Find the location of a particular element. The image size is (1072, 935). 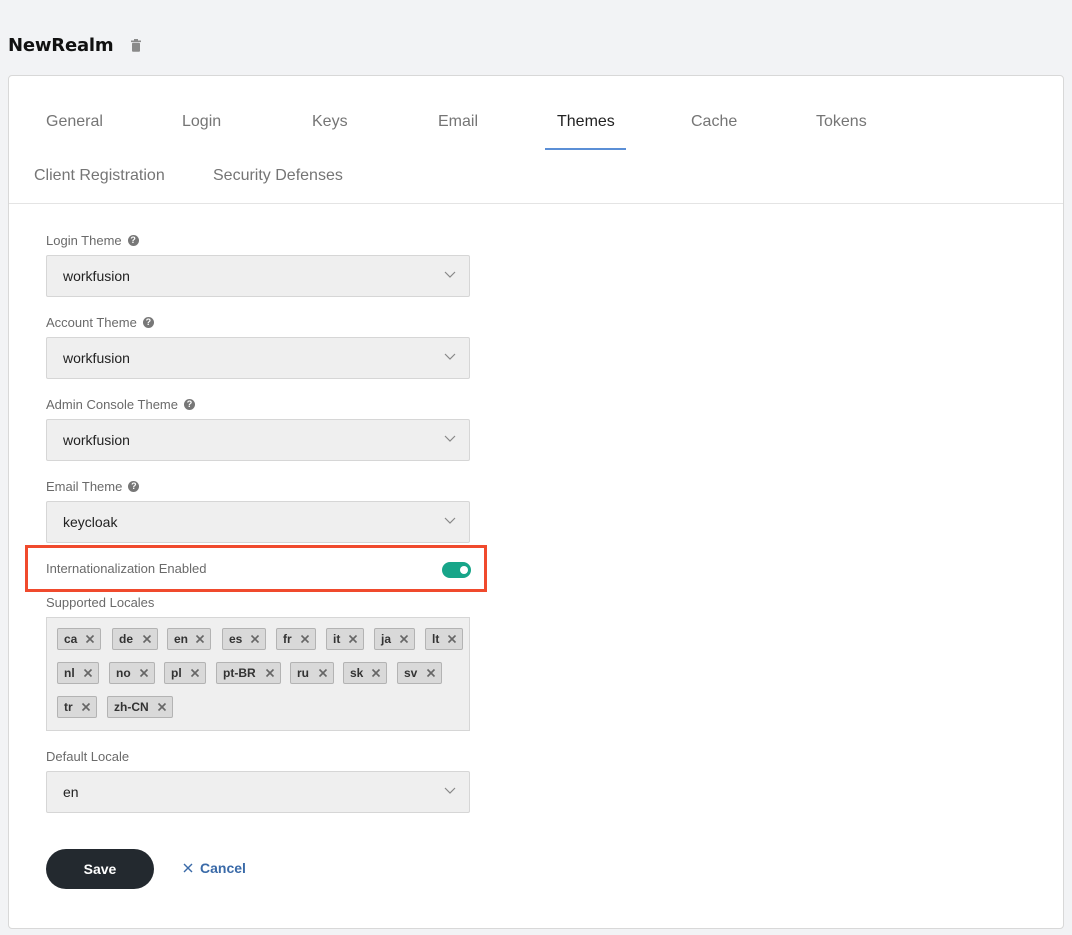

locale-chip: zh-CN is located at coordinates (140, 707).